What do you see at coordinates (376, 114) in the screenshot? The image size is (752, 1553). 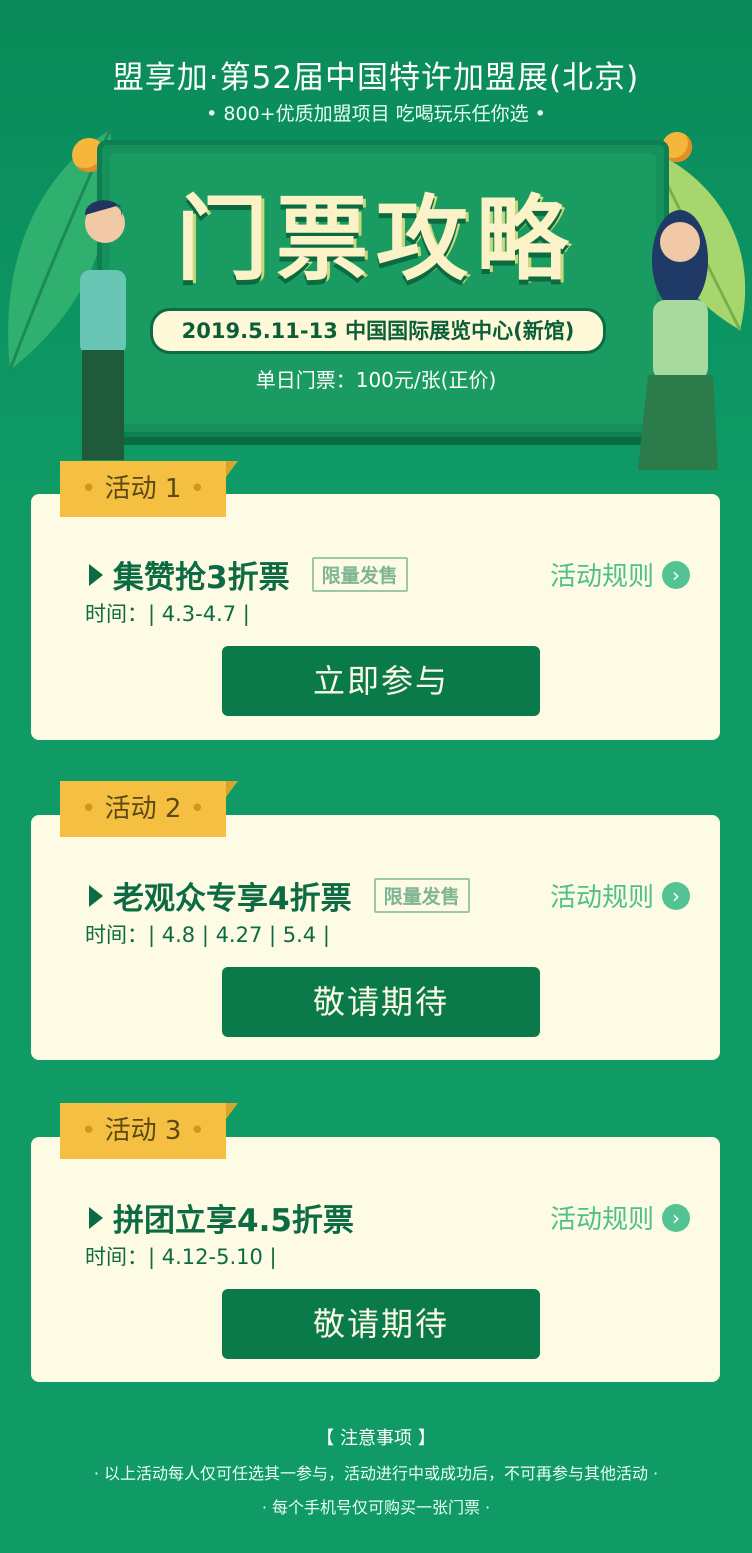 I see `header-subtitle: • 800+优质加盟项目 吃喝玩乐任你选 •` at bounding box center [376, 114].